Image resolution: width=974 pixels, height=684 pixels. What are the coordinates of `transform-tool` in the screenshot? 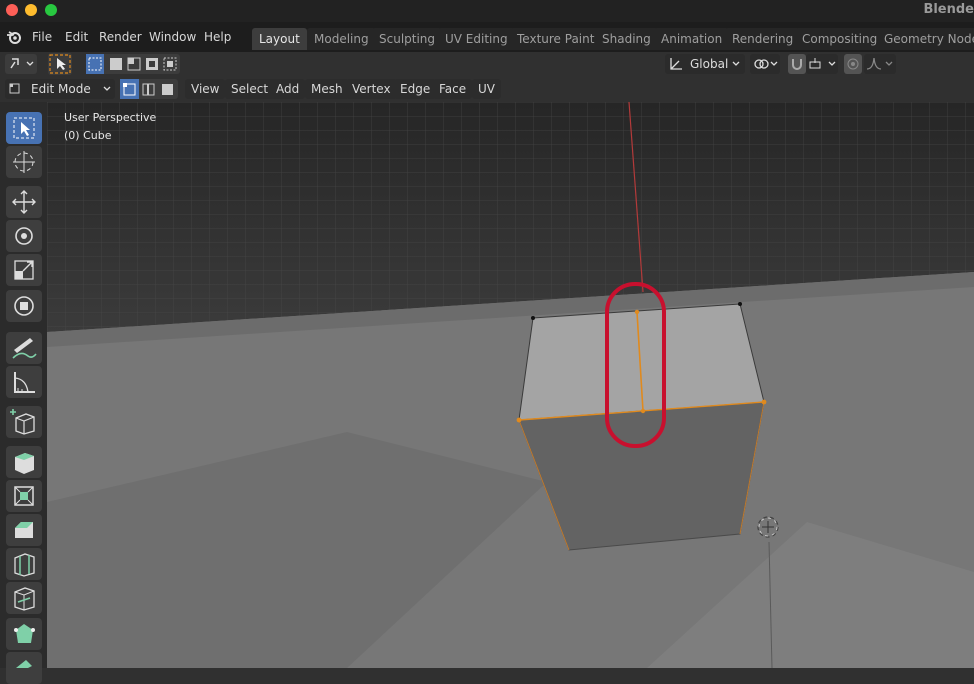 It's located at (24, 306).